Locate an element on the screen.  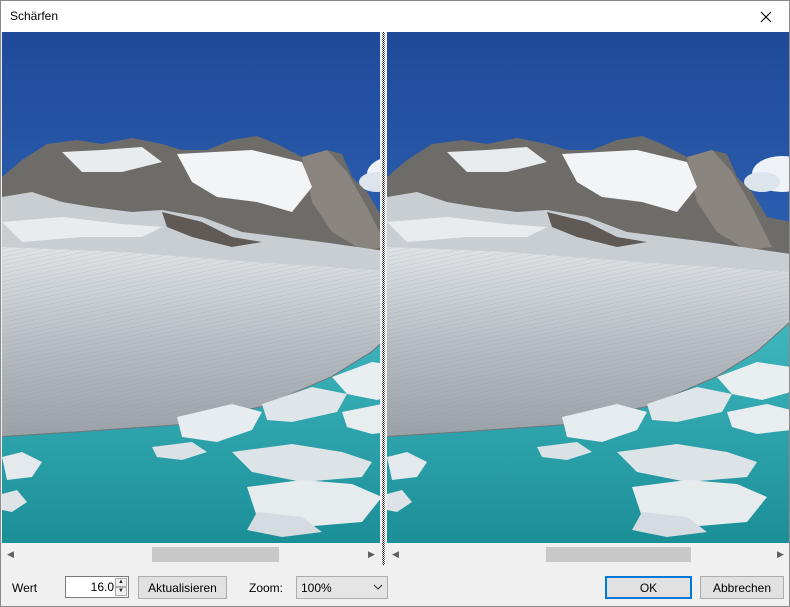
value-spinbox: ▲ ▼ is located at coordinates (97, 587).